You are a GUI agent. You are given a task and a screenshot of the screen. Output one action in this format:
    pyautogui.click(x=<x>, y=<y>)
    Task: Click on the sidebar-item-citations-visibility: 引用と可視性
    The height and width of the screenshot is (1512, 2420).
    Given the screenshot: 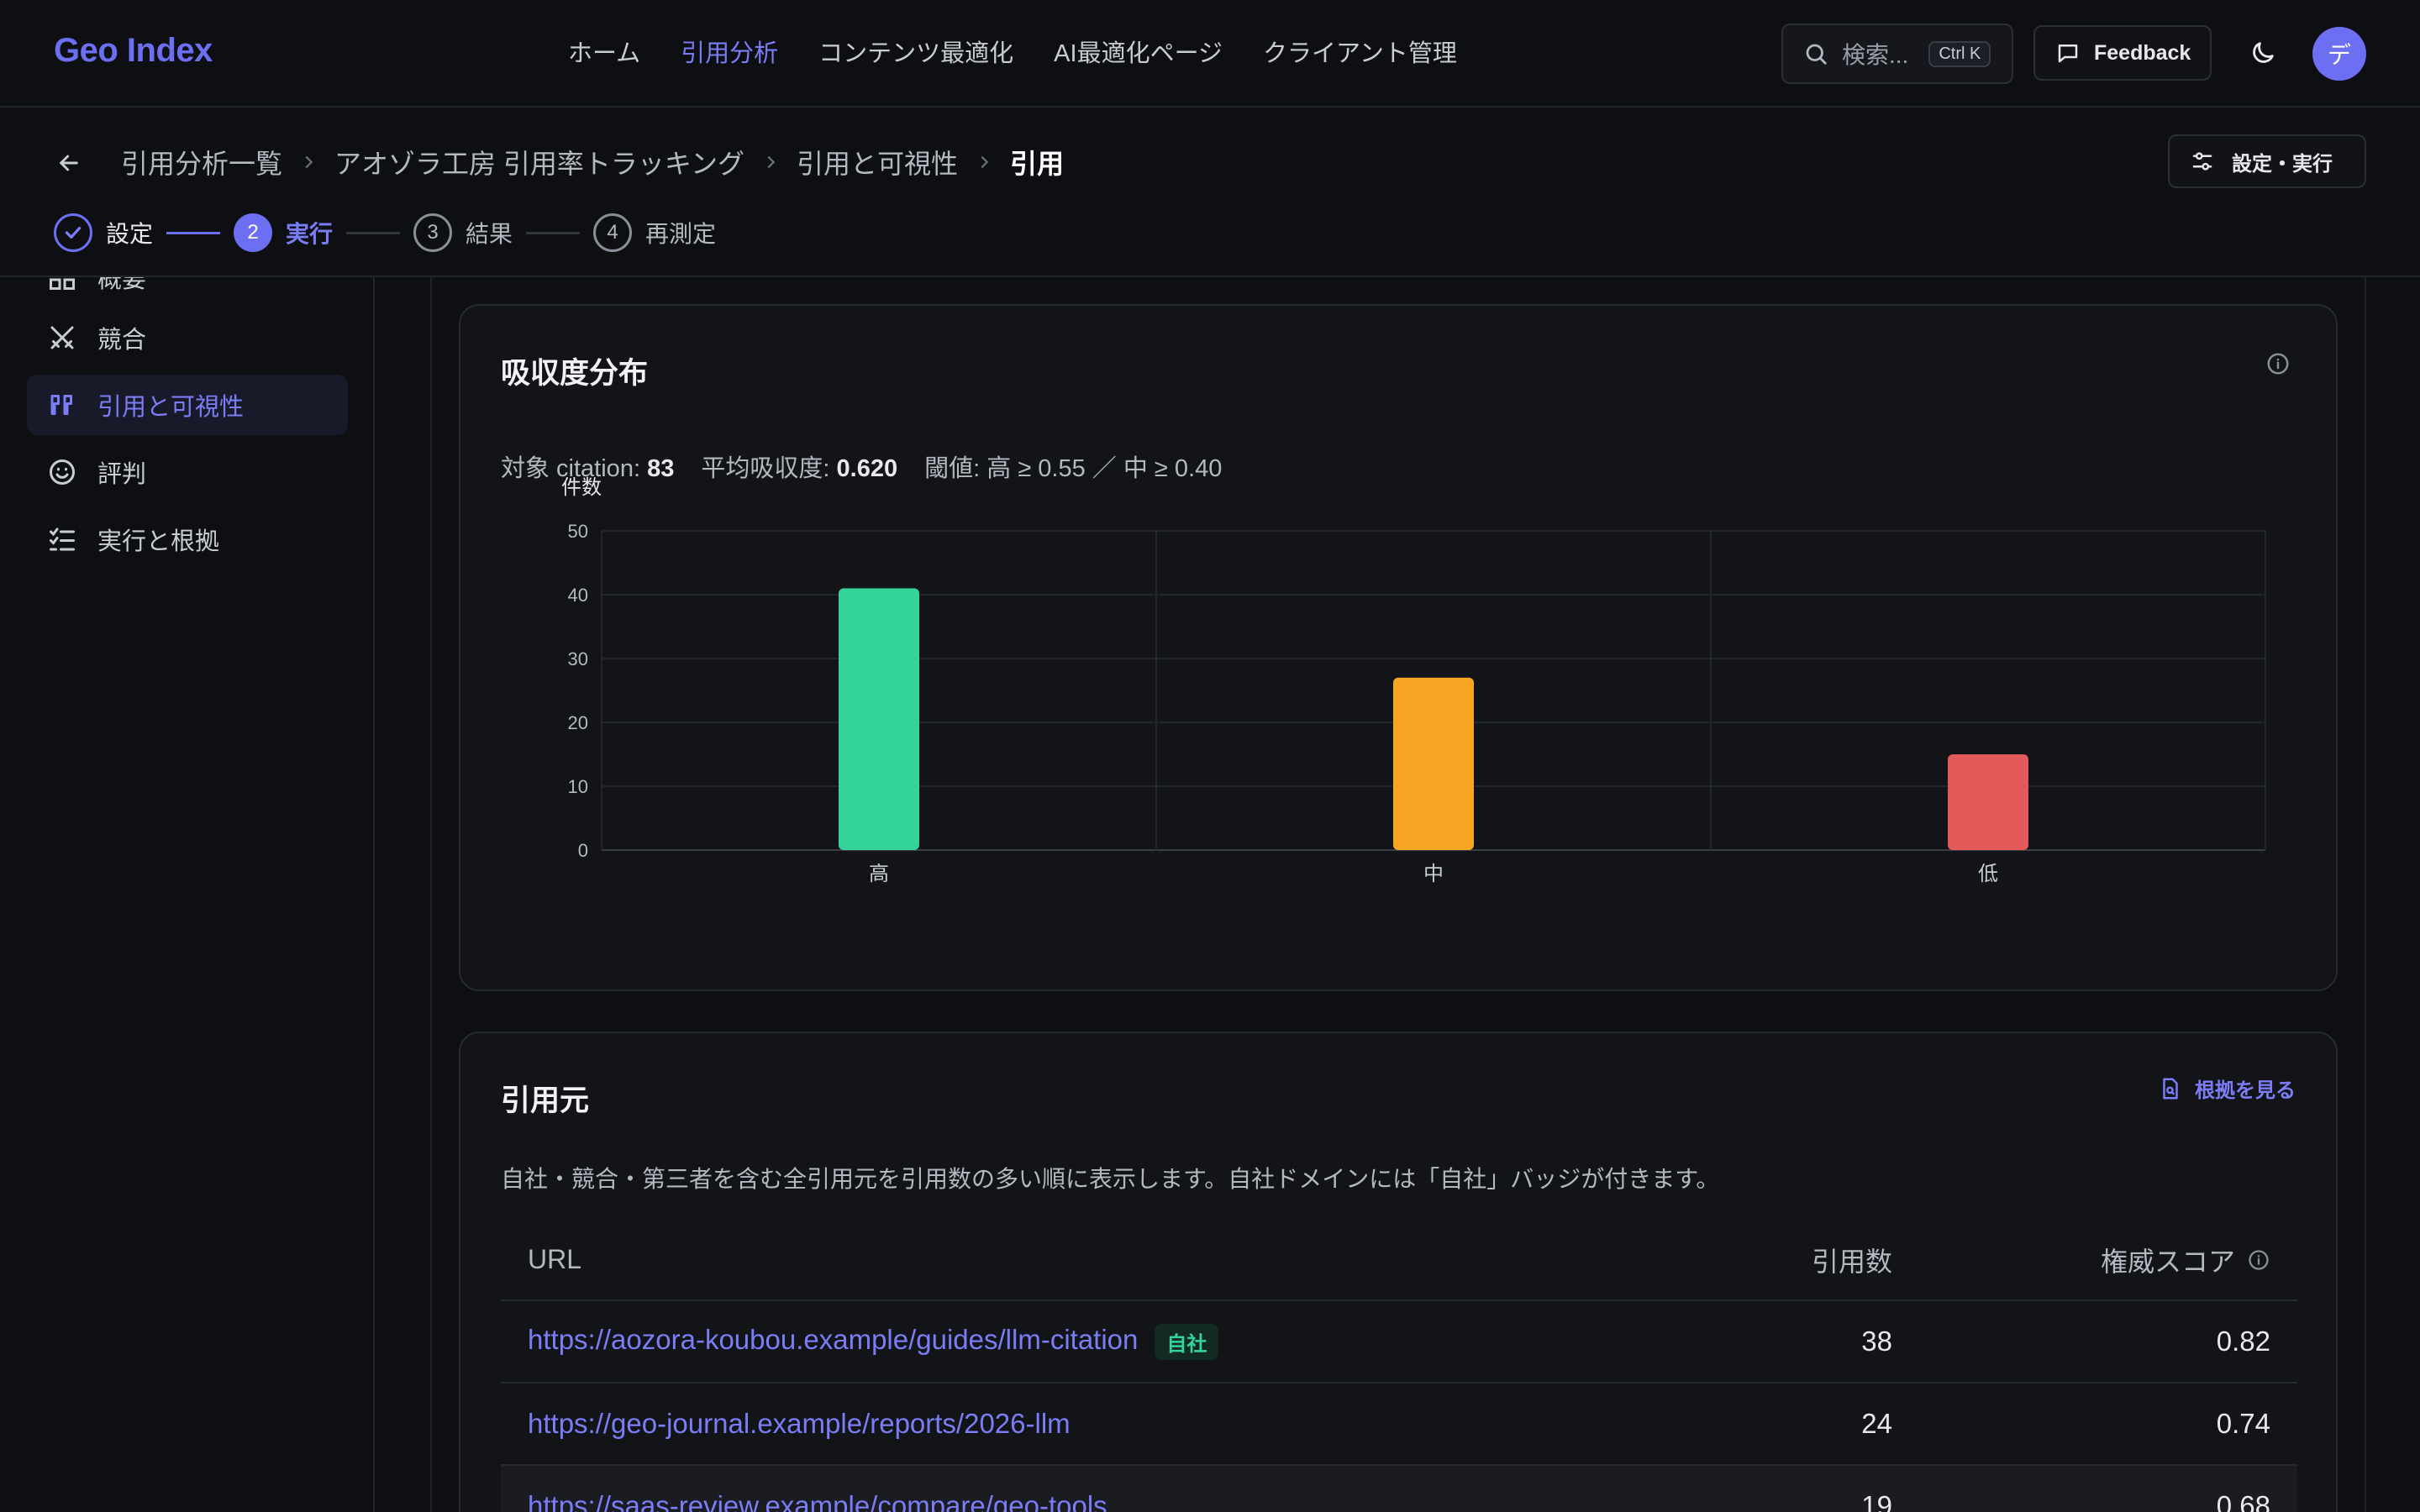 What is the action you would take?
    pyautogui.click(x=187, y=405)
    